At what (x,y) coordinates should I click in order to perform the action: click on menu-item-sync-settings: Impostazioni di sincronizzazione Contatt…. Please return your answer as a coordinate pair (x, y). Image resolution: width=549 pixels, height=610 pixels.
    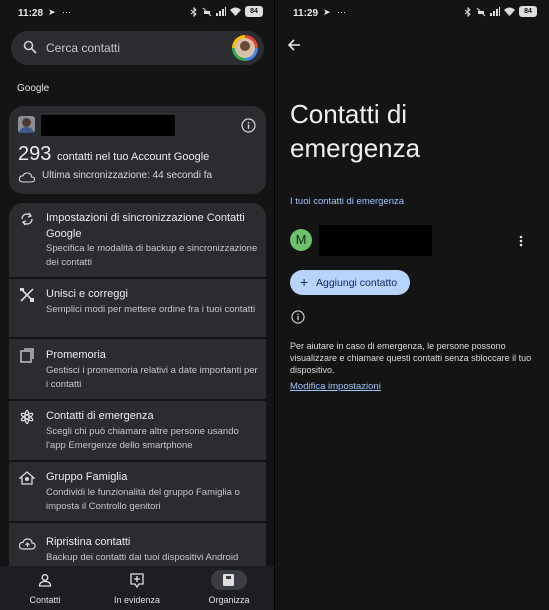
    Looking at the image, I should click on (137, 240).